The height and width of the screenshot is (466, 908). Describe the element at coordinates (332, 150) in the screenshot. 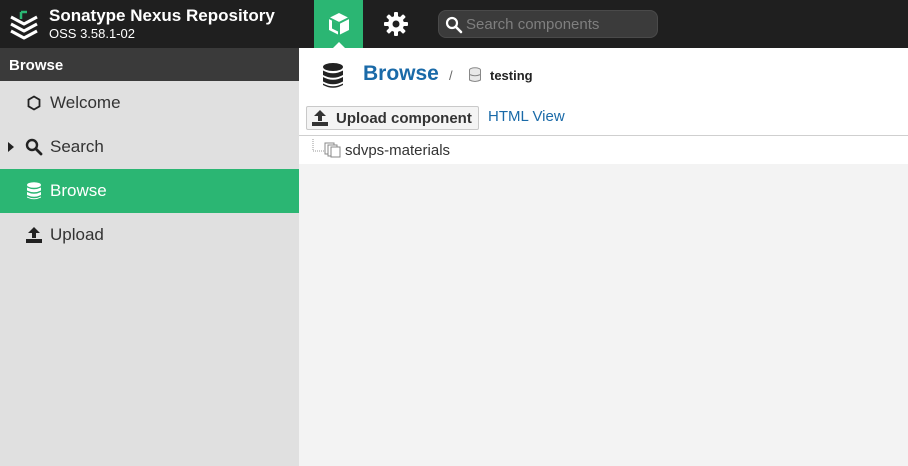

I see `folder-stack-icon` at that location.